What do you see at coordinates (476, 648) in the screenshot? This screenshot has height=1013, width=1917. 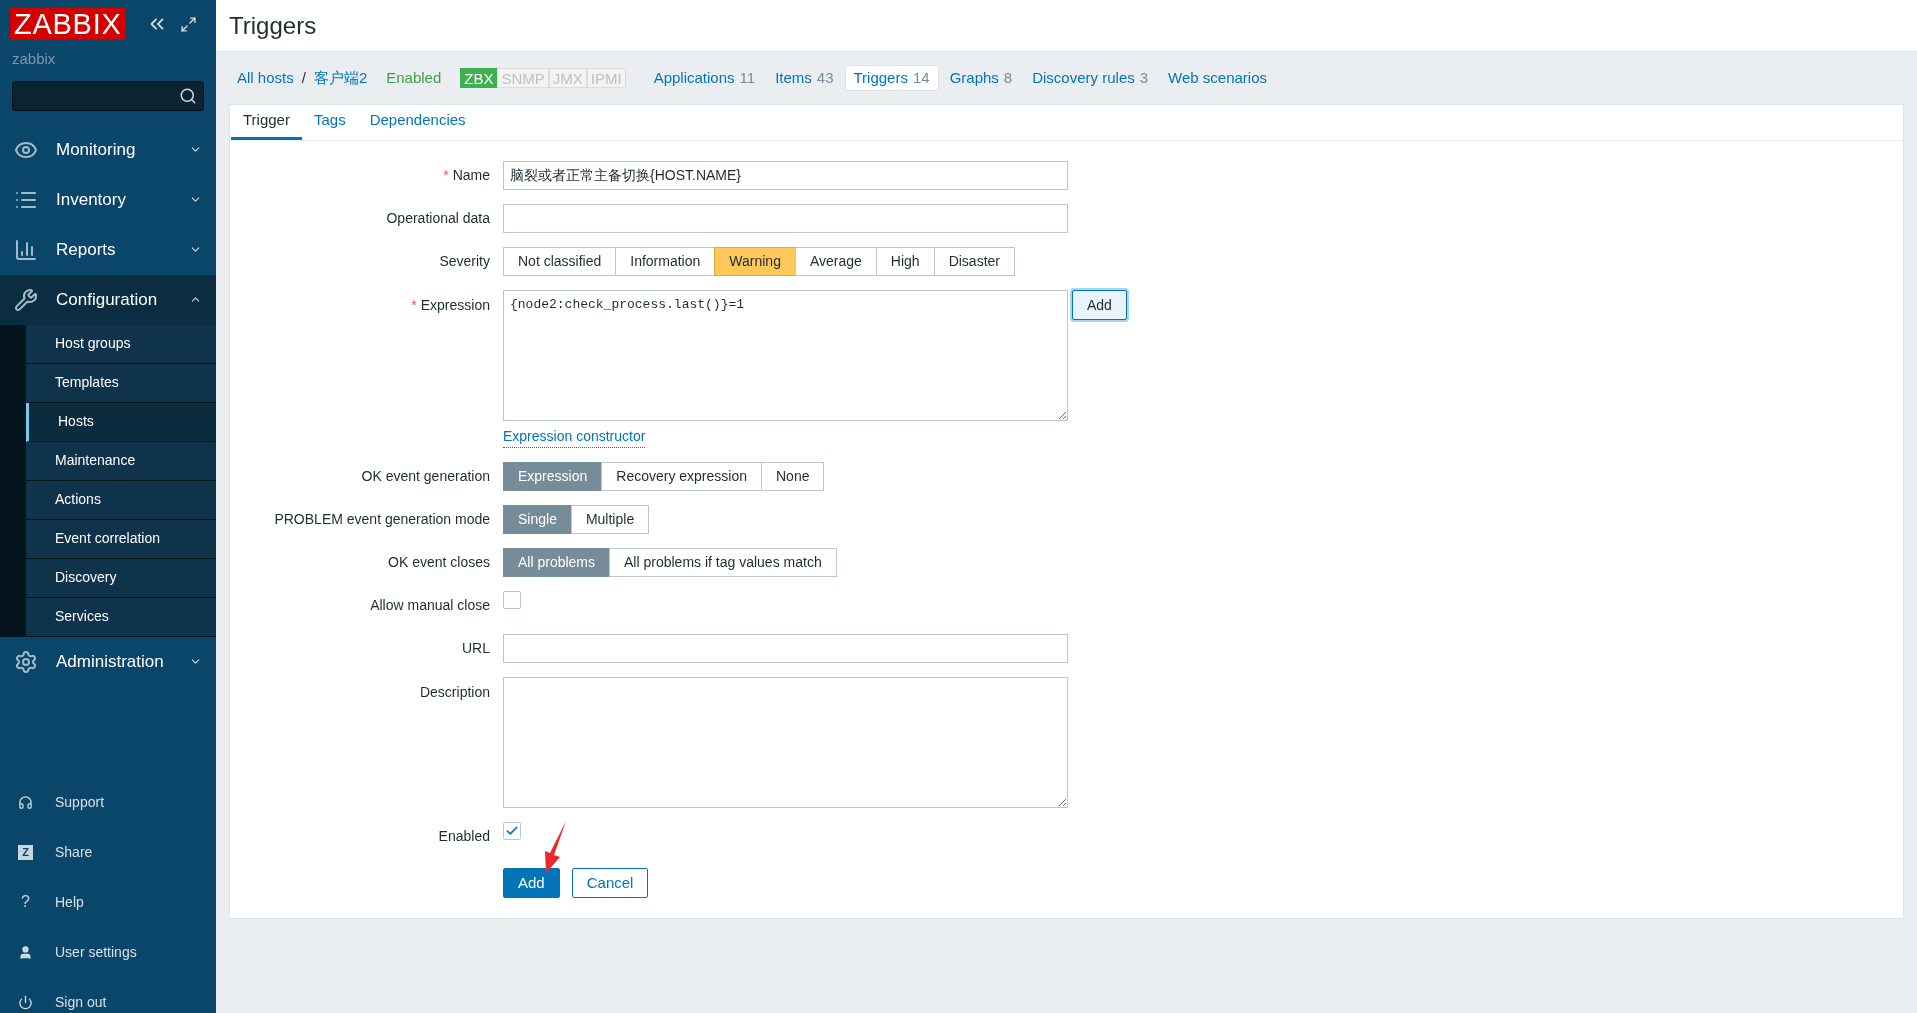 I see `field-label: URL` at bounding box center [476, 648].